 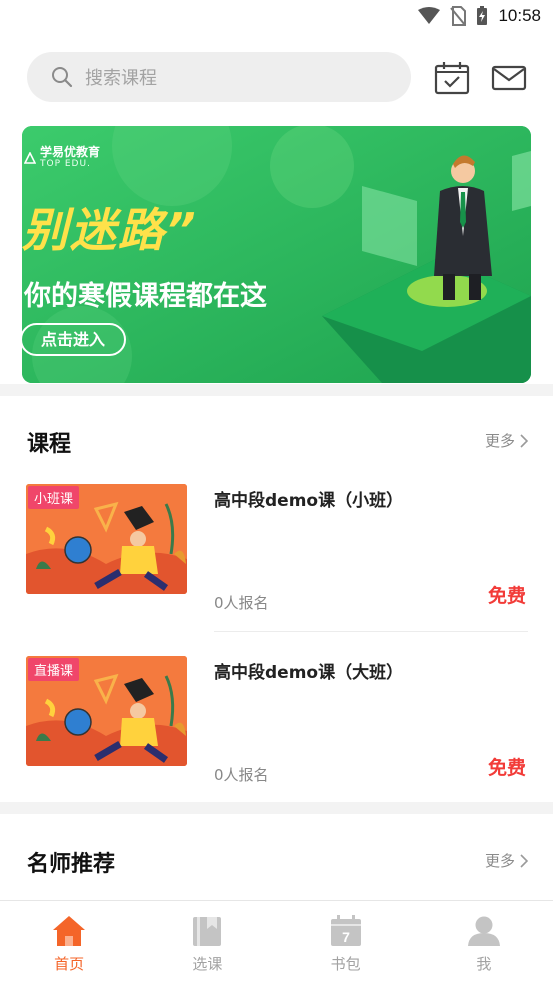 I want to click on course-type-badge: 直播课, so click(x=54, y=669).